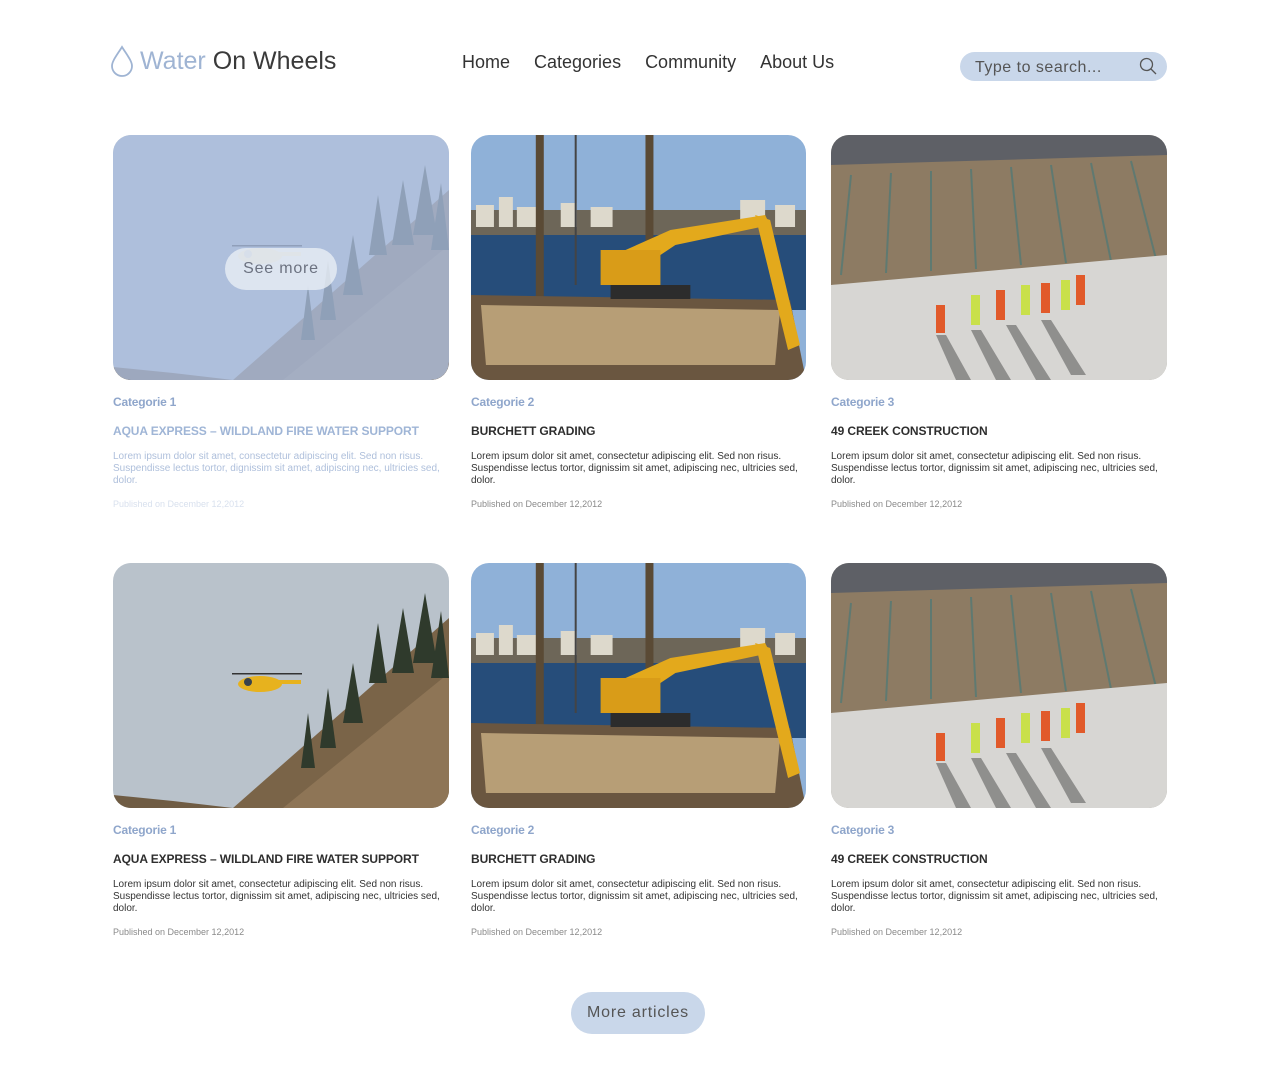  Describe the element at coordinates (1148, 66) in the screenshot. I see `search-icon` at that location.